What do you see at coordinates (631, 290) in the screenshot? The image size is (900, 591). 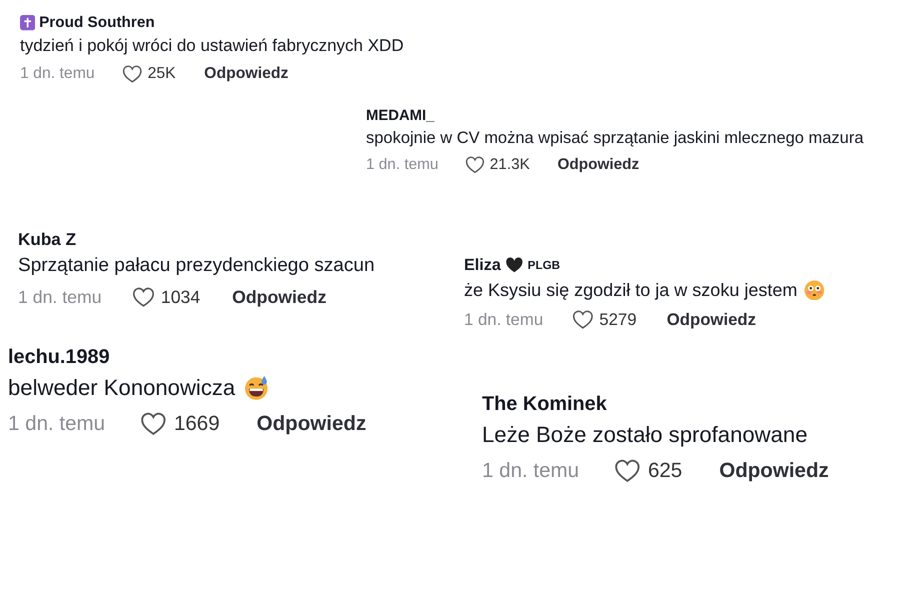 I see `comment-text: że Ksysiu się zgodził to ja w szoku jestem` at bounding box center [631, 290].